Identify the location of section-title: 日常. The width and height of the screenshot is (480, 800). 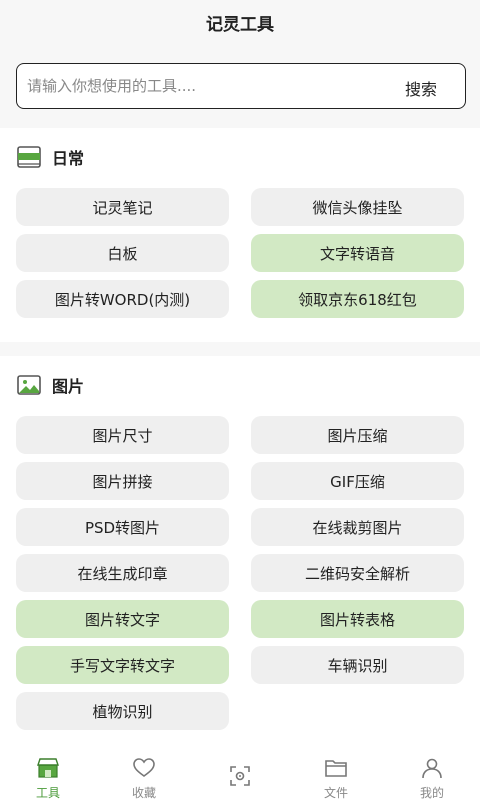
(68, 158).